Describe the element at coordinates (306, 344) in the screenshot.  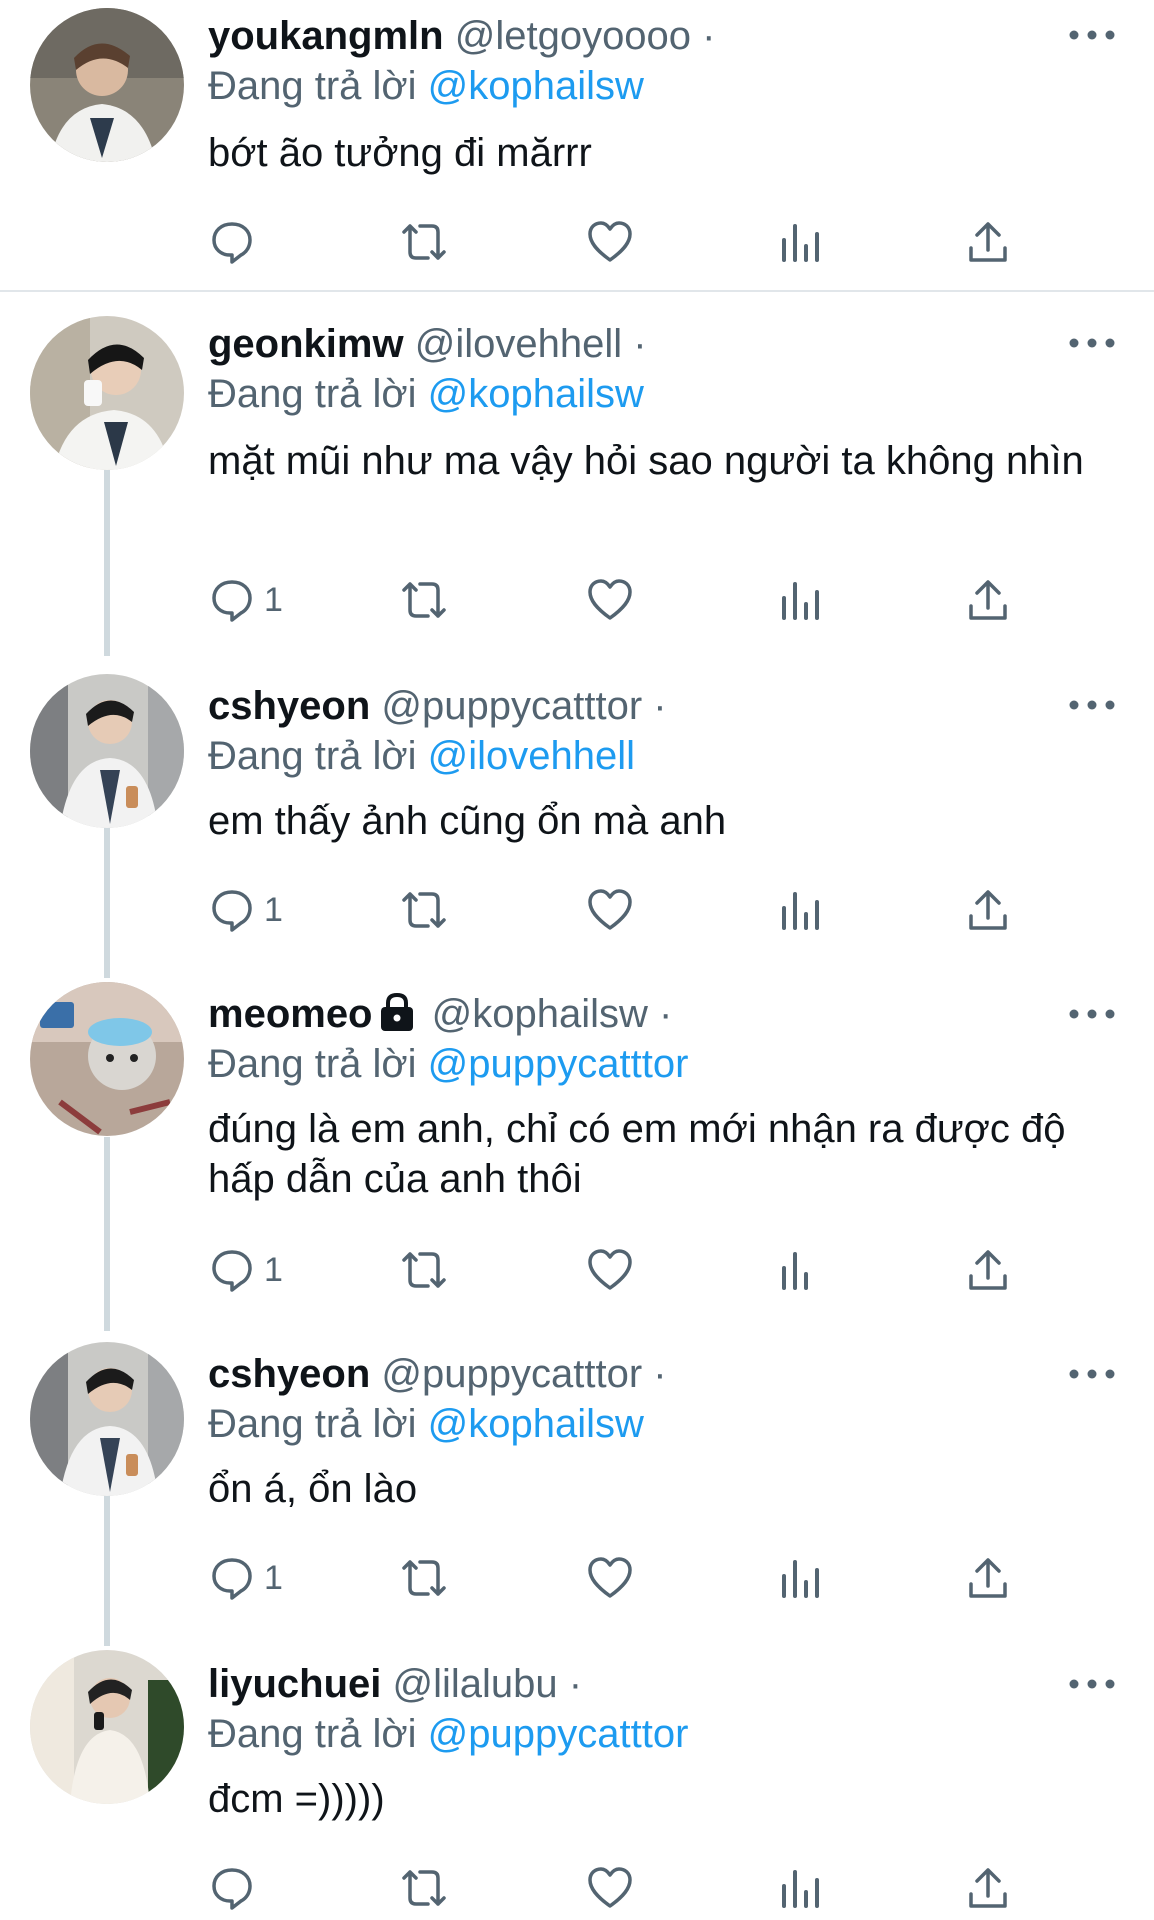
I see `display-name: geonkimw` at that location.